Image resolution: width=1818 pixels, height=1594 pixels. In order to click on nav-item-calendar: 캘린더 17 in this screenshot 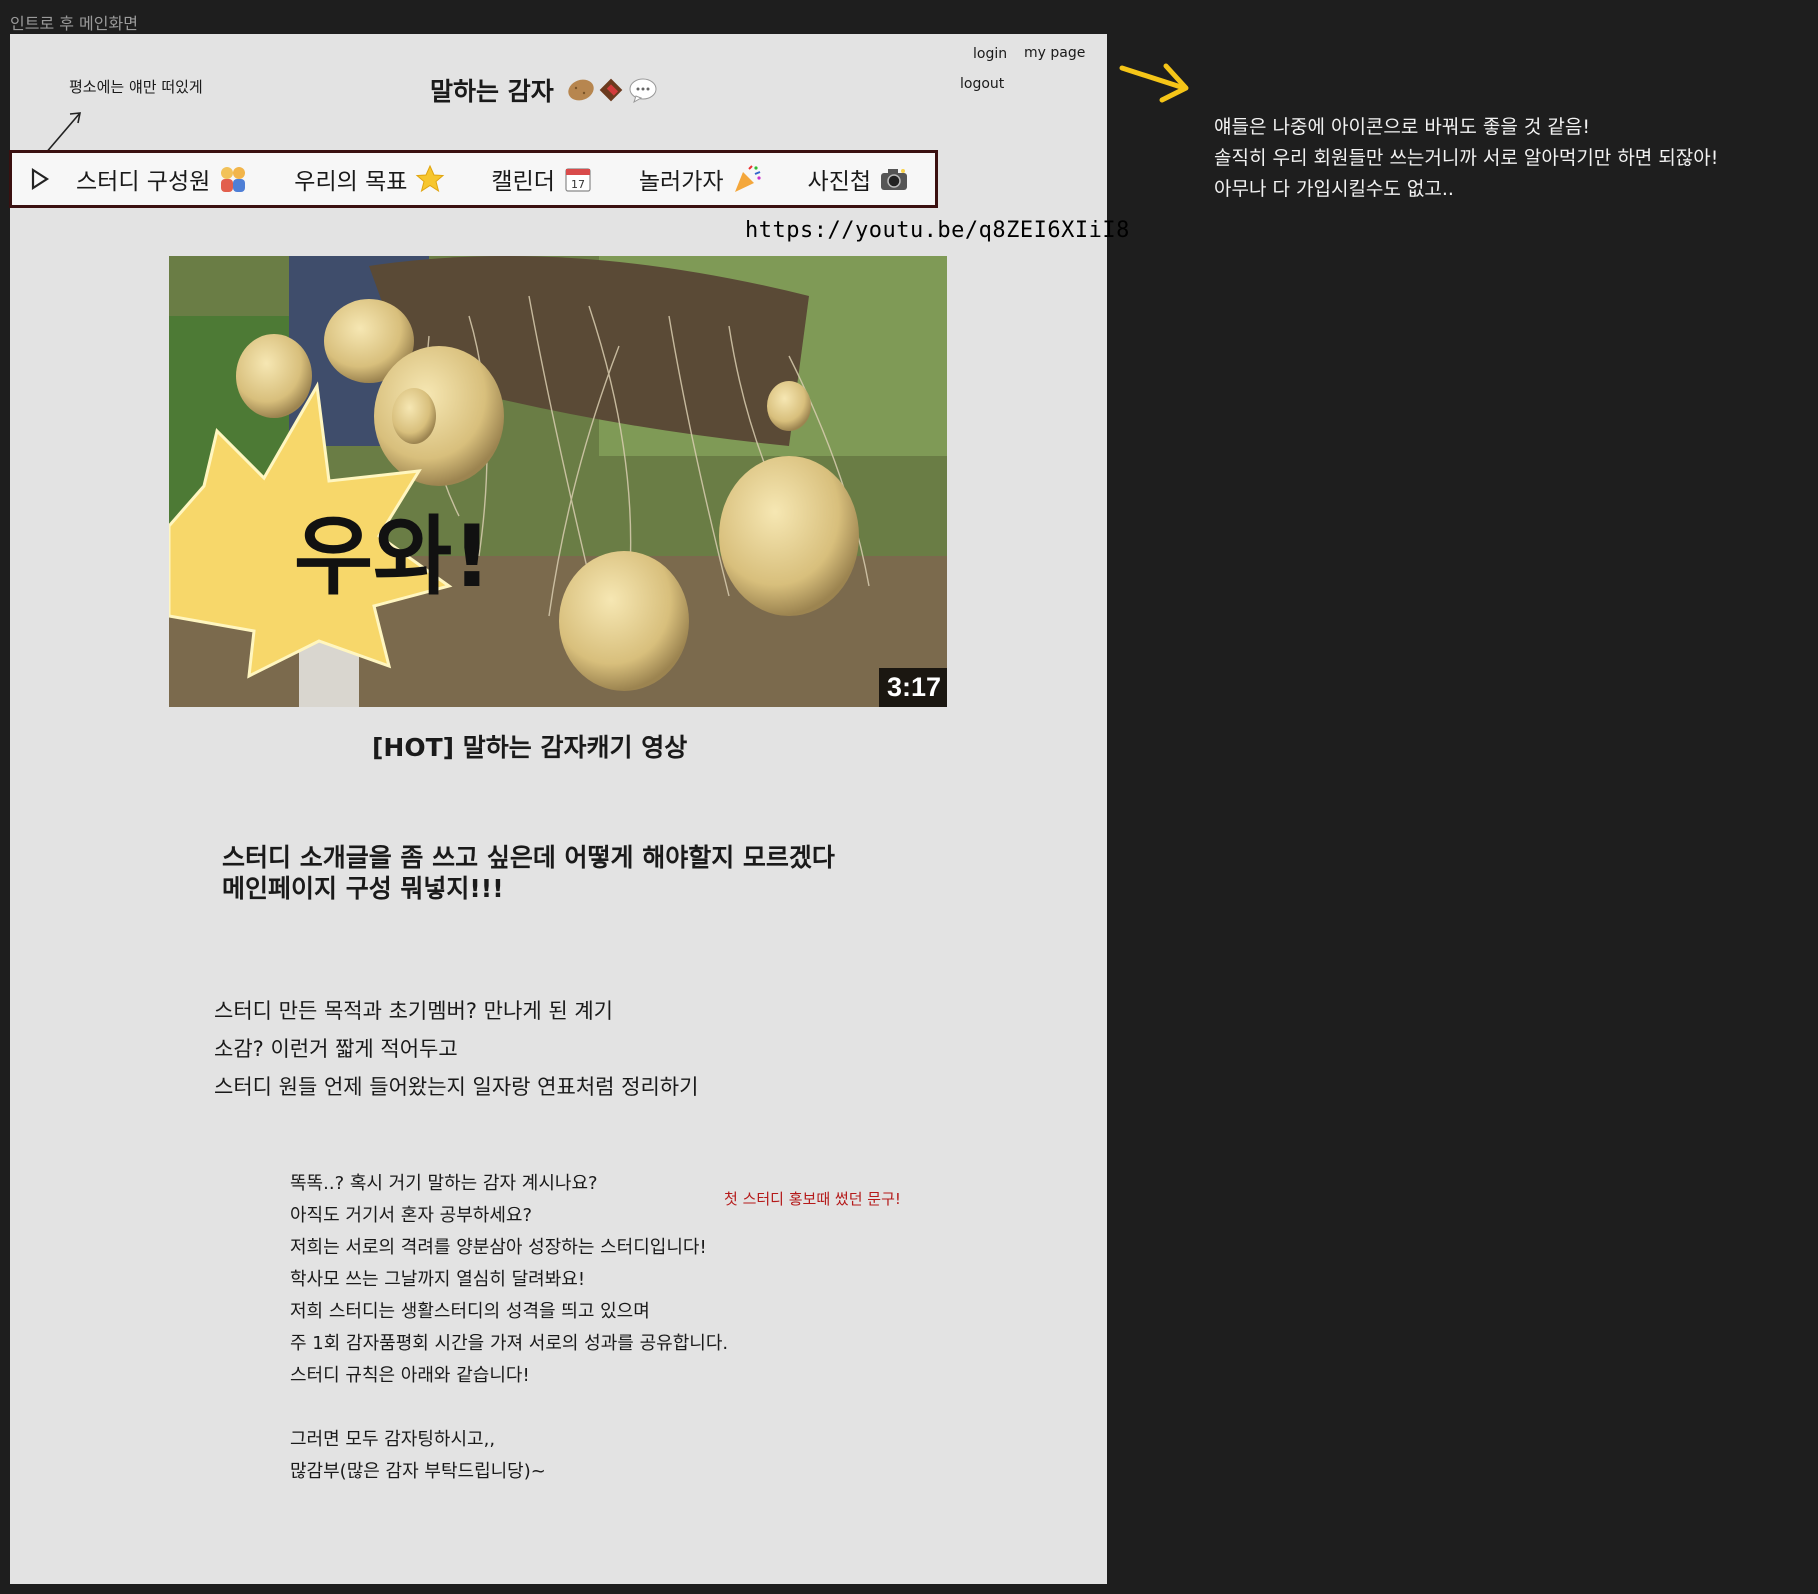, I will do `click(541, 179)`.